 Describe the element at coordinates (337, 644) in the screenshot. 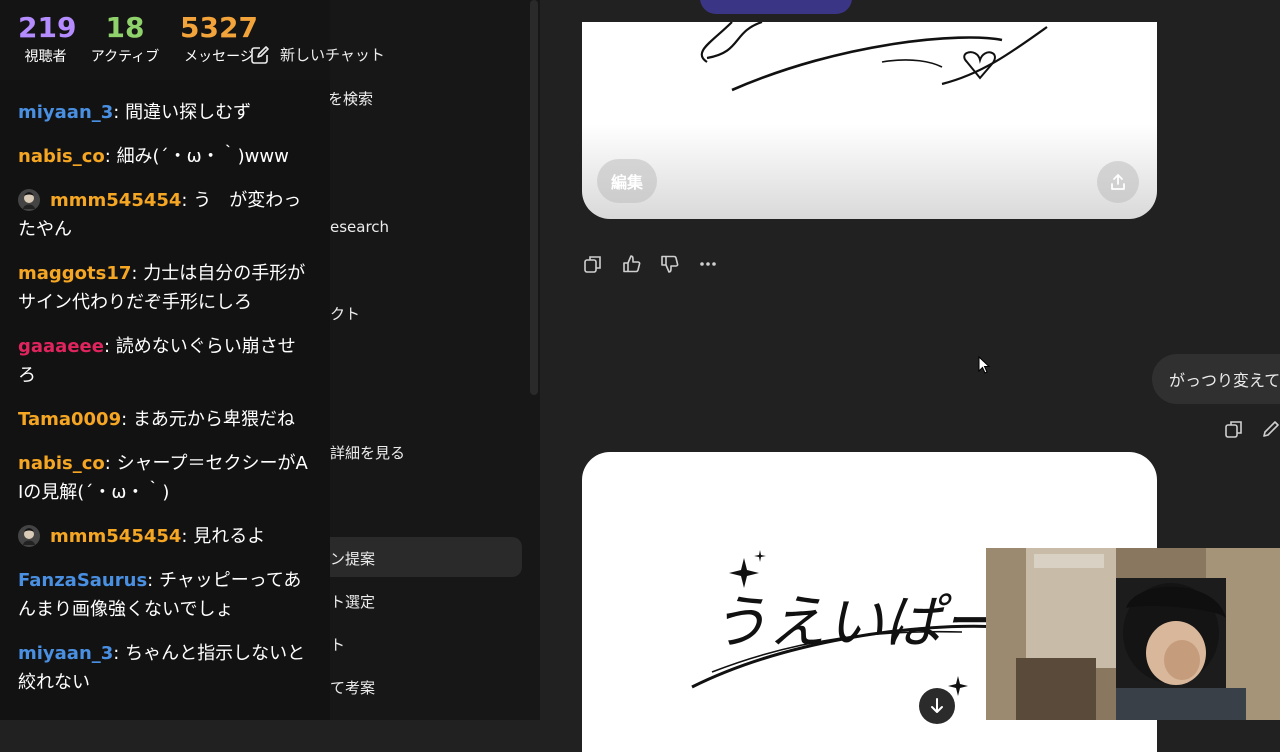

I see `sidebar-item-chat-other: ト` at that location.